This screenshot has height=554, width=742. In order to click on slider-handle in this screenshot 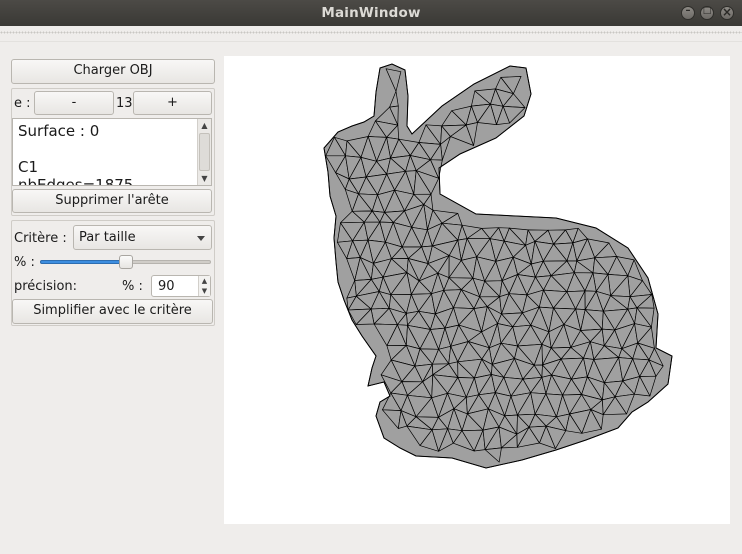, I will do `click(126, 262)`.